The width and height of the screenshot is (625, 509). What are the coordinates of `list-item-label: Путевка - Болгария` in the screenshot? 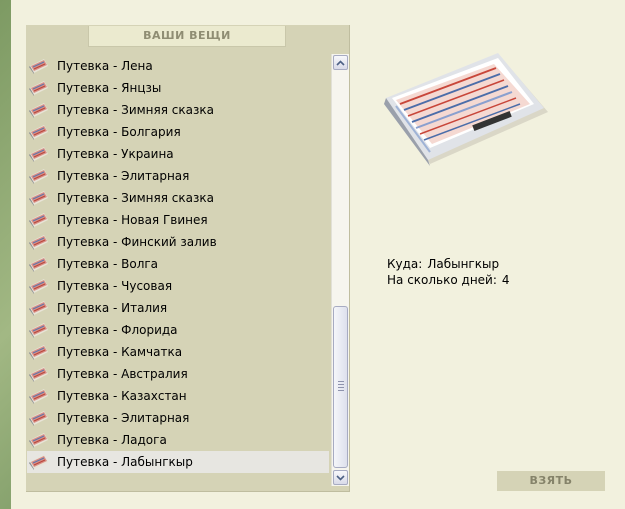 It's located at (119, 132).